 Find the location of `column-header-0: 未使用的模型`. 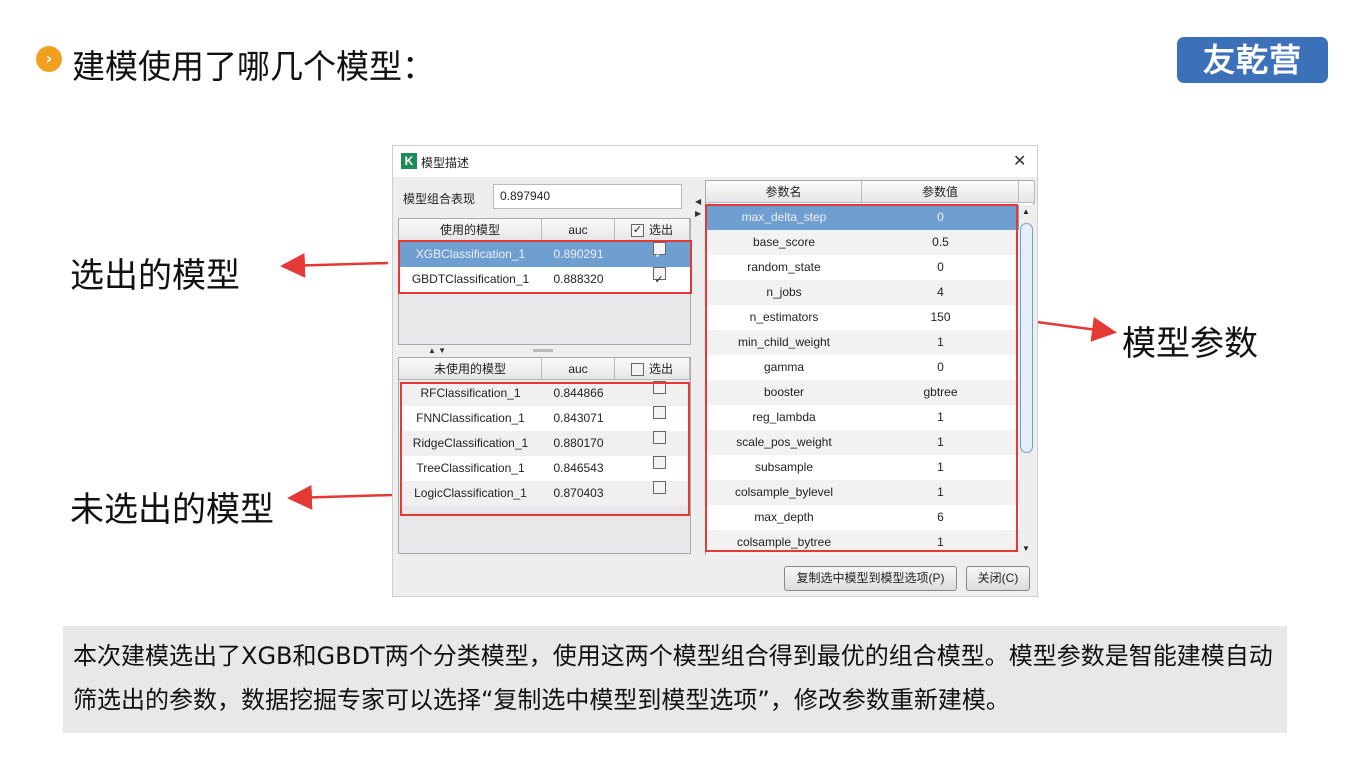

column-header-0: 未使用的模型 is located at coordinates (470, 369).